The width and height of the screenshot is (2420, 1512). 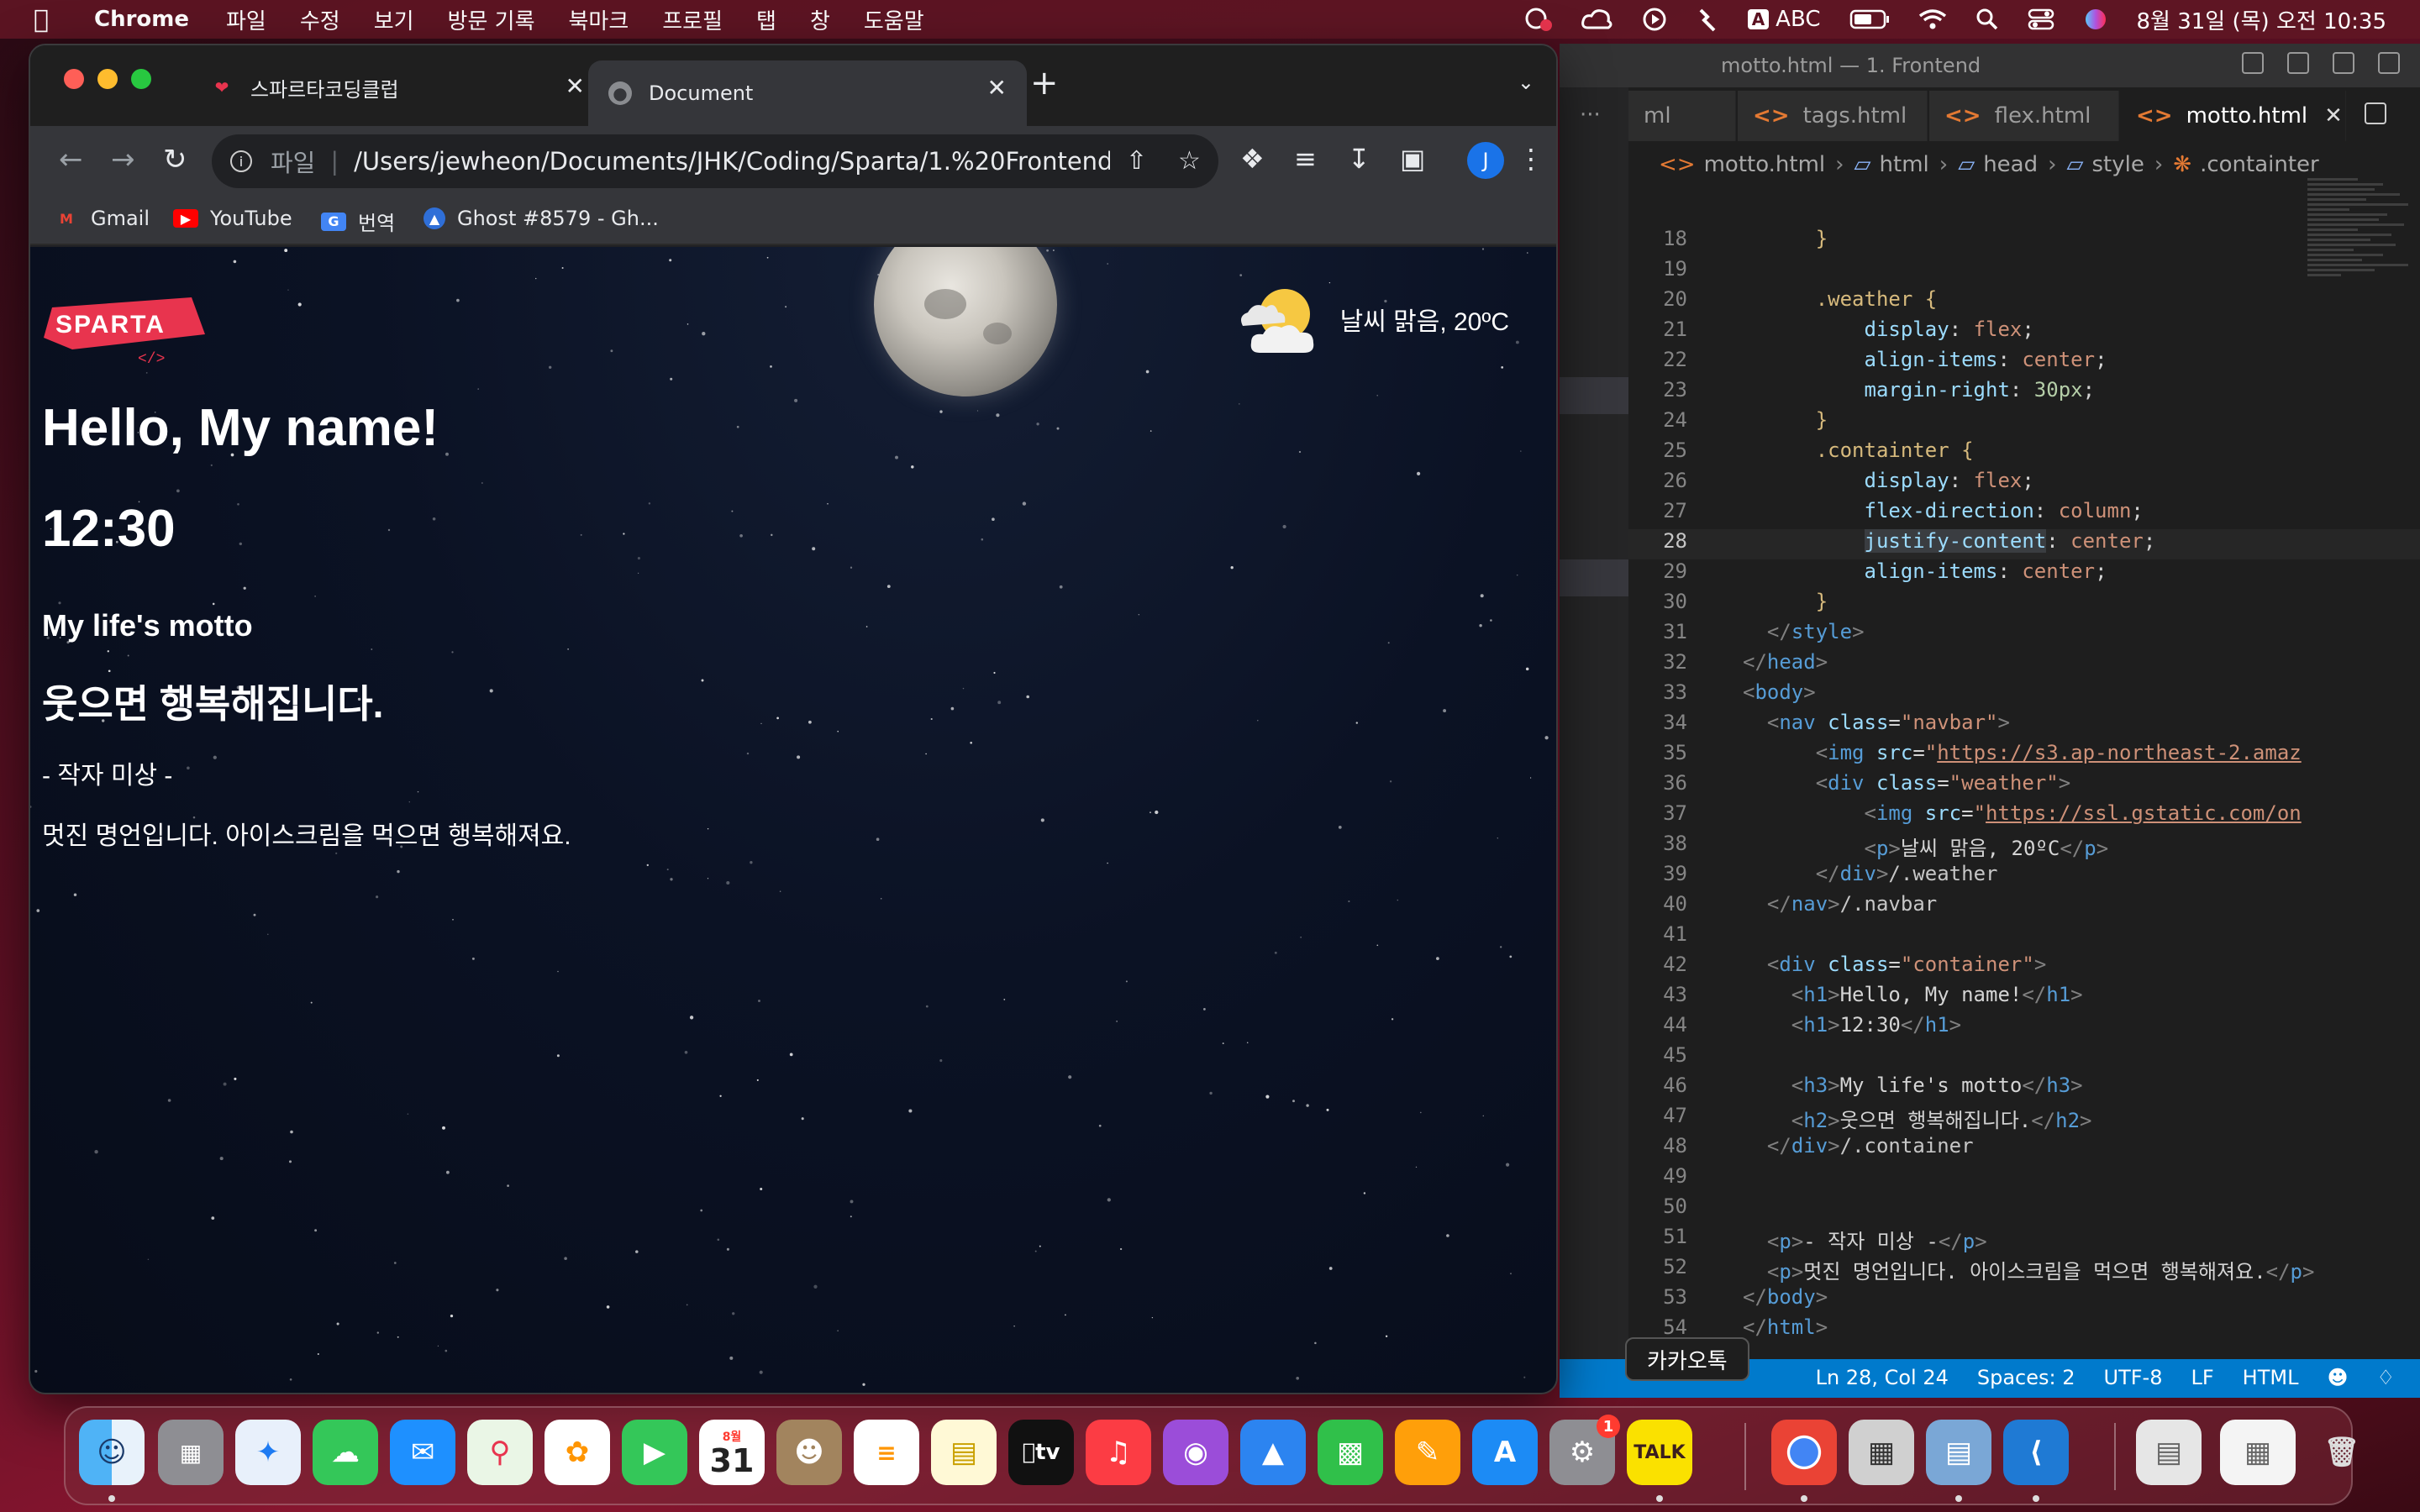 What do you see at coordinates (2095, 19) in the screenshot?
I see `siri-icon` at bounding box center [2095, 19].